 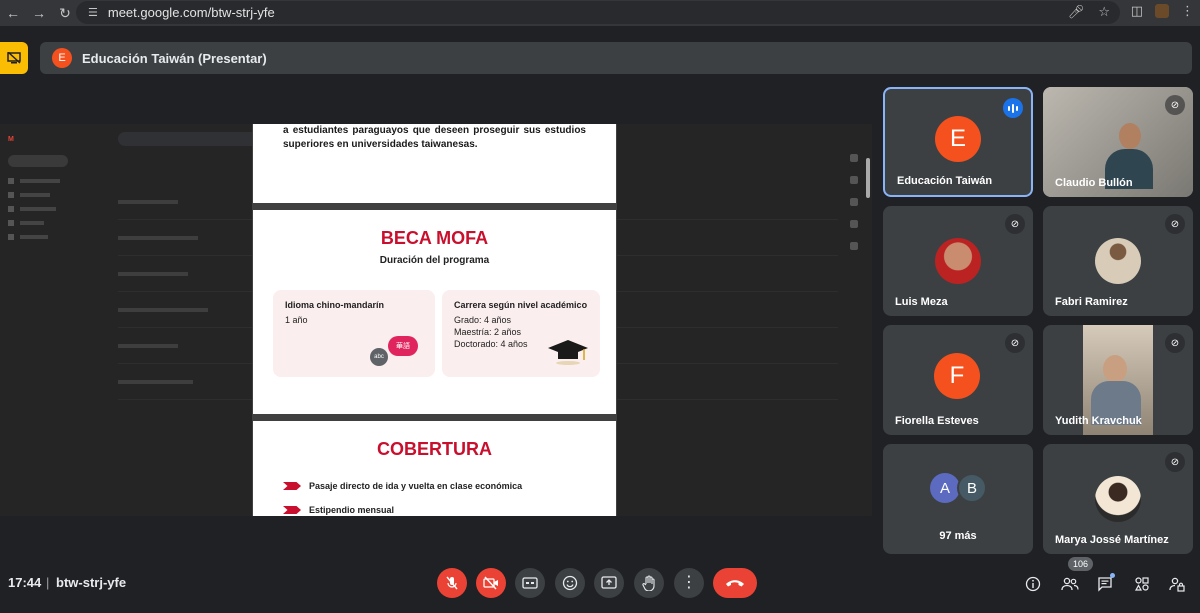 I want to click on participant-name: Yudith Kravchuk, so click(x=1098, y=421).